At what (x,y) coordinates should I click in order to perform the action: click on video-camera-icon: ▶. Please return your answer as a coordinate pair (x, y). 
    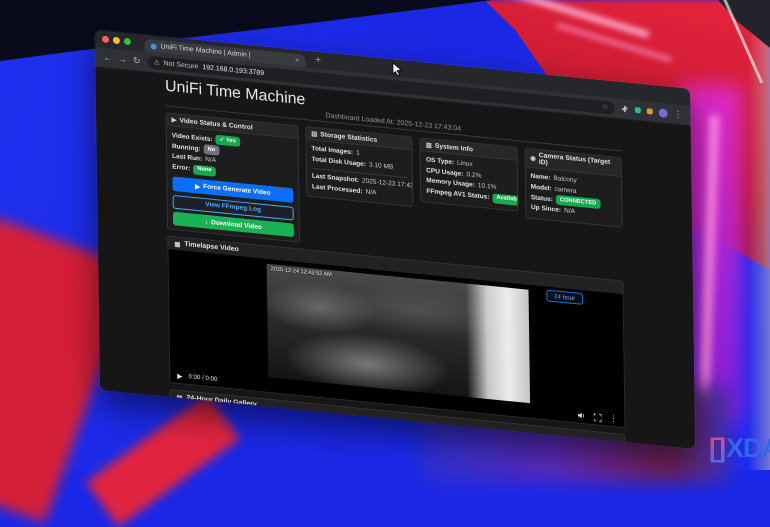
    Looking at the image, I should click on (174, 120).